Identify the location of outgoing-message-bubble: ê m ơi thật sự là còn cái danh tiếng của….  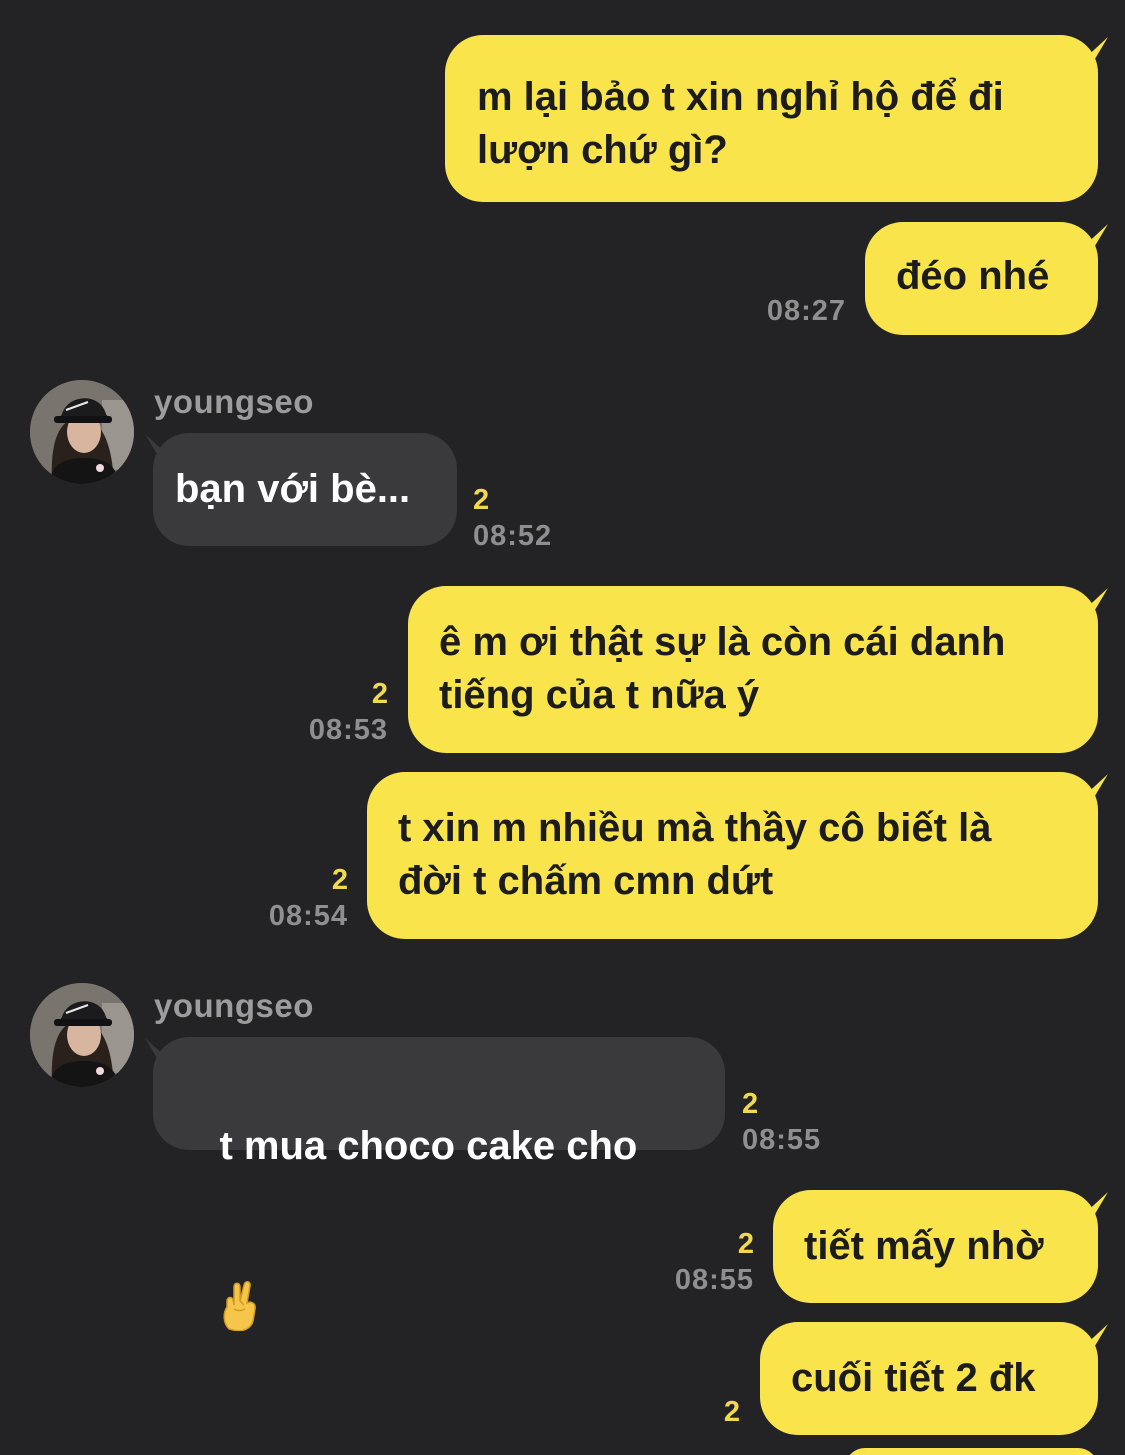
(753, 669).